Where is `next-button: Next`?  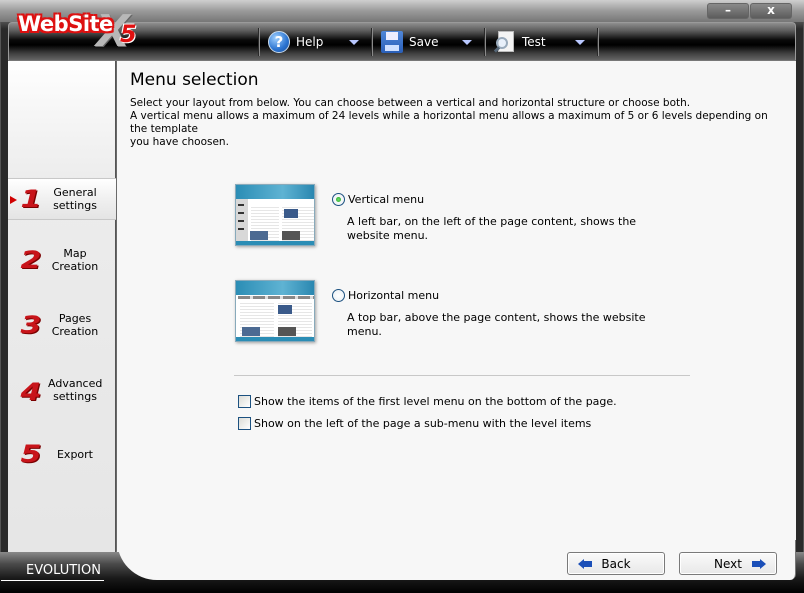 next-button: Next is located at coordinates (728, 563).